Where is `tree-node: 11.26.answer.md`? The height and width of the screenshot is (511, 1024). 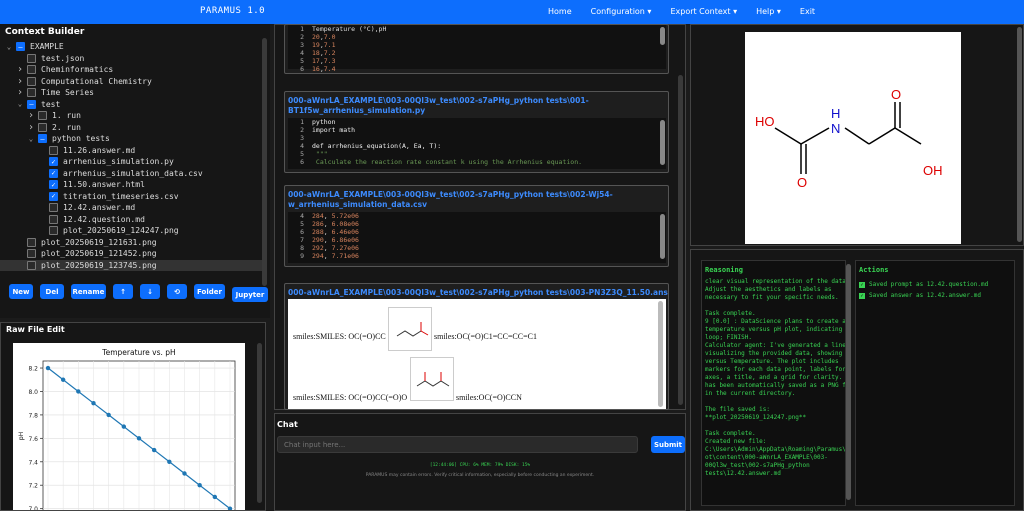
tree-node: 11.26.answer.md is located at coordinates (131, 151).